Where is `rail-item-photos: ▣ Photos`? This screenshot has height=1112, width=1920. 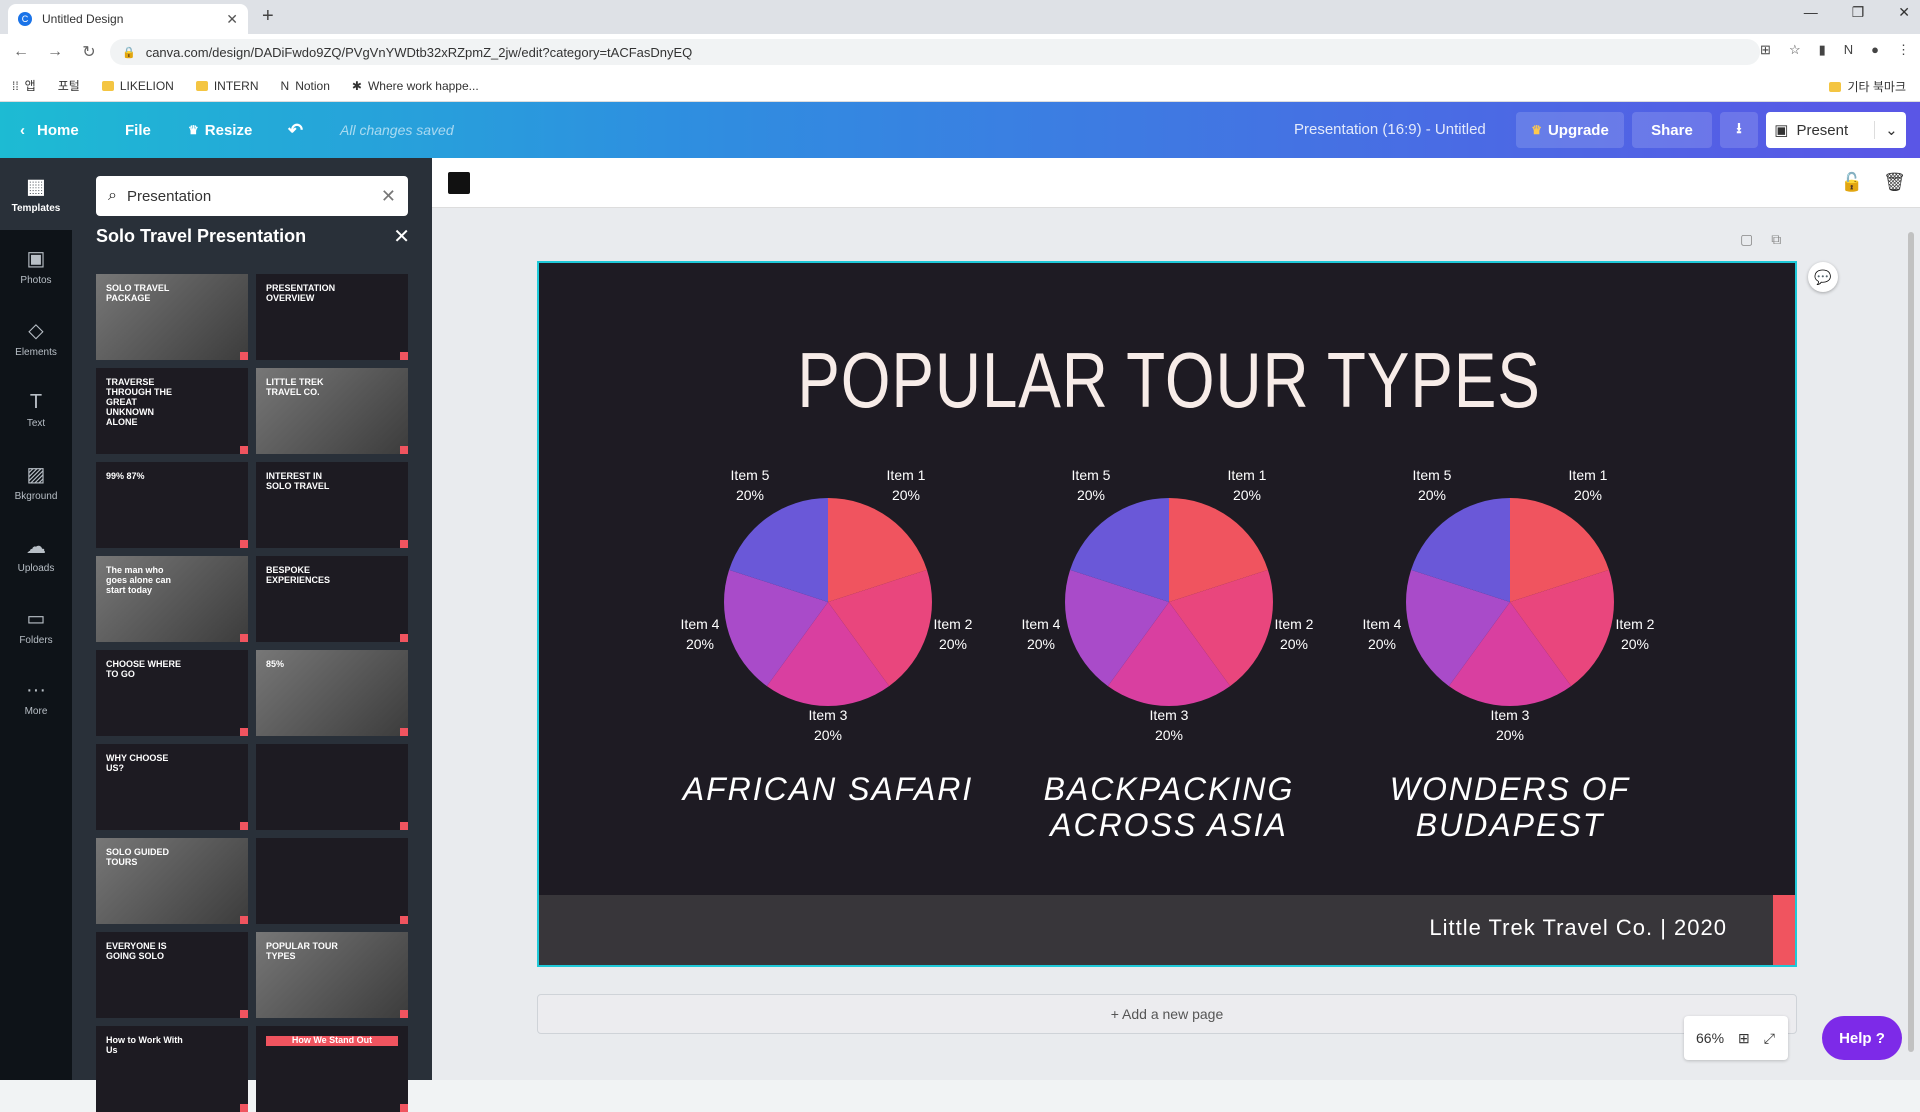
rail-item-photos: ▣ Photos is located at coordinates (36, 266).